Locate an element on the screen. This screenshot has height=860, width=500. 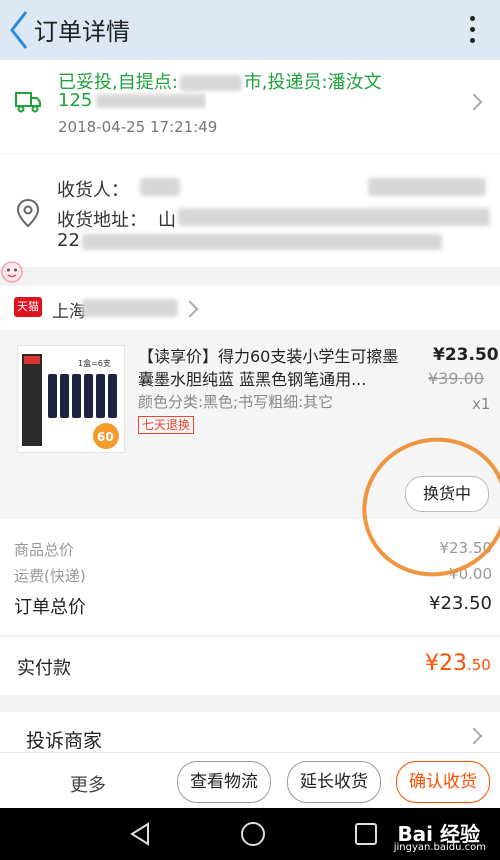
complain-merchant-label: 投诉商家 is located at coordinates (64, 741).